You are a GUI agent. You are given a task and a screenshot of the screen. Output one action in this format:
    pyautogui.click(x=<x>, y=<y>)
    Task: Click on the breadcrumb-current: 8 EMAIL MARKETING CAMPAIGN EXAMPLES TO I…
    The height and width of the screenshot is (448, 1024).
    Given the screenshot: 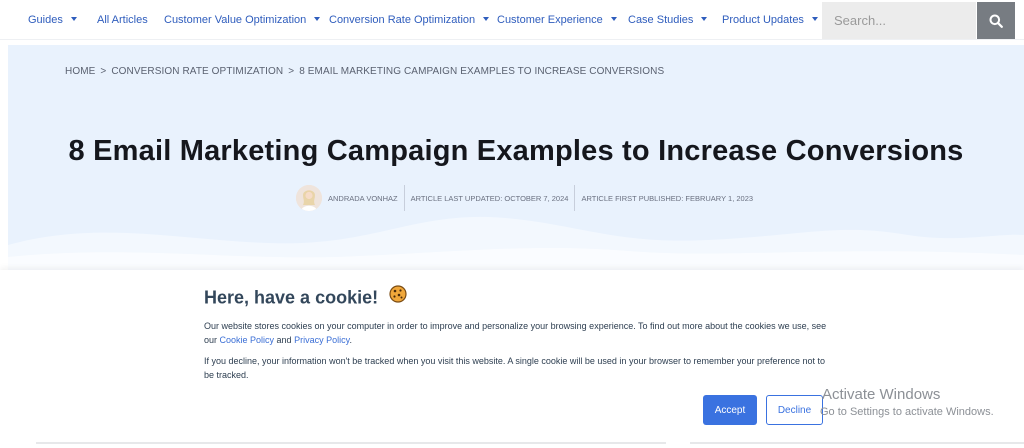 What is the action you would take?
    pyautogui.click(x=482, y=71)
    